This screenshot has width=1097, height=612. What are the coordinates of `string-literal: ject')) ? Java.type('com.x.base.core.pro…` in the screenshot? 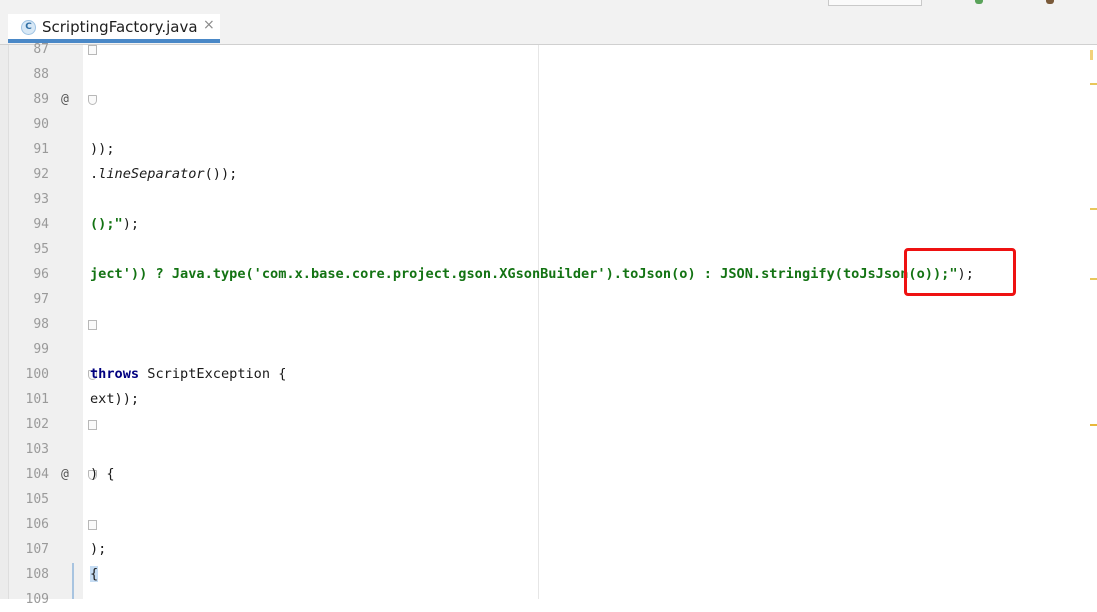 It's located at (462, 274).